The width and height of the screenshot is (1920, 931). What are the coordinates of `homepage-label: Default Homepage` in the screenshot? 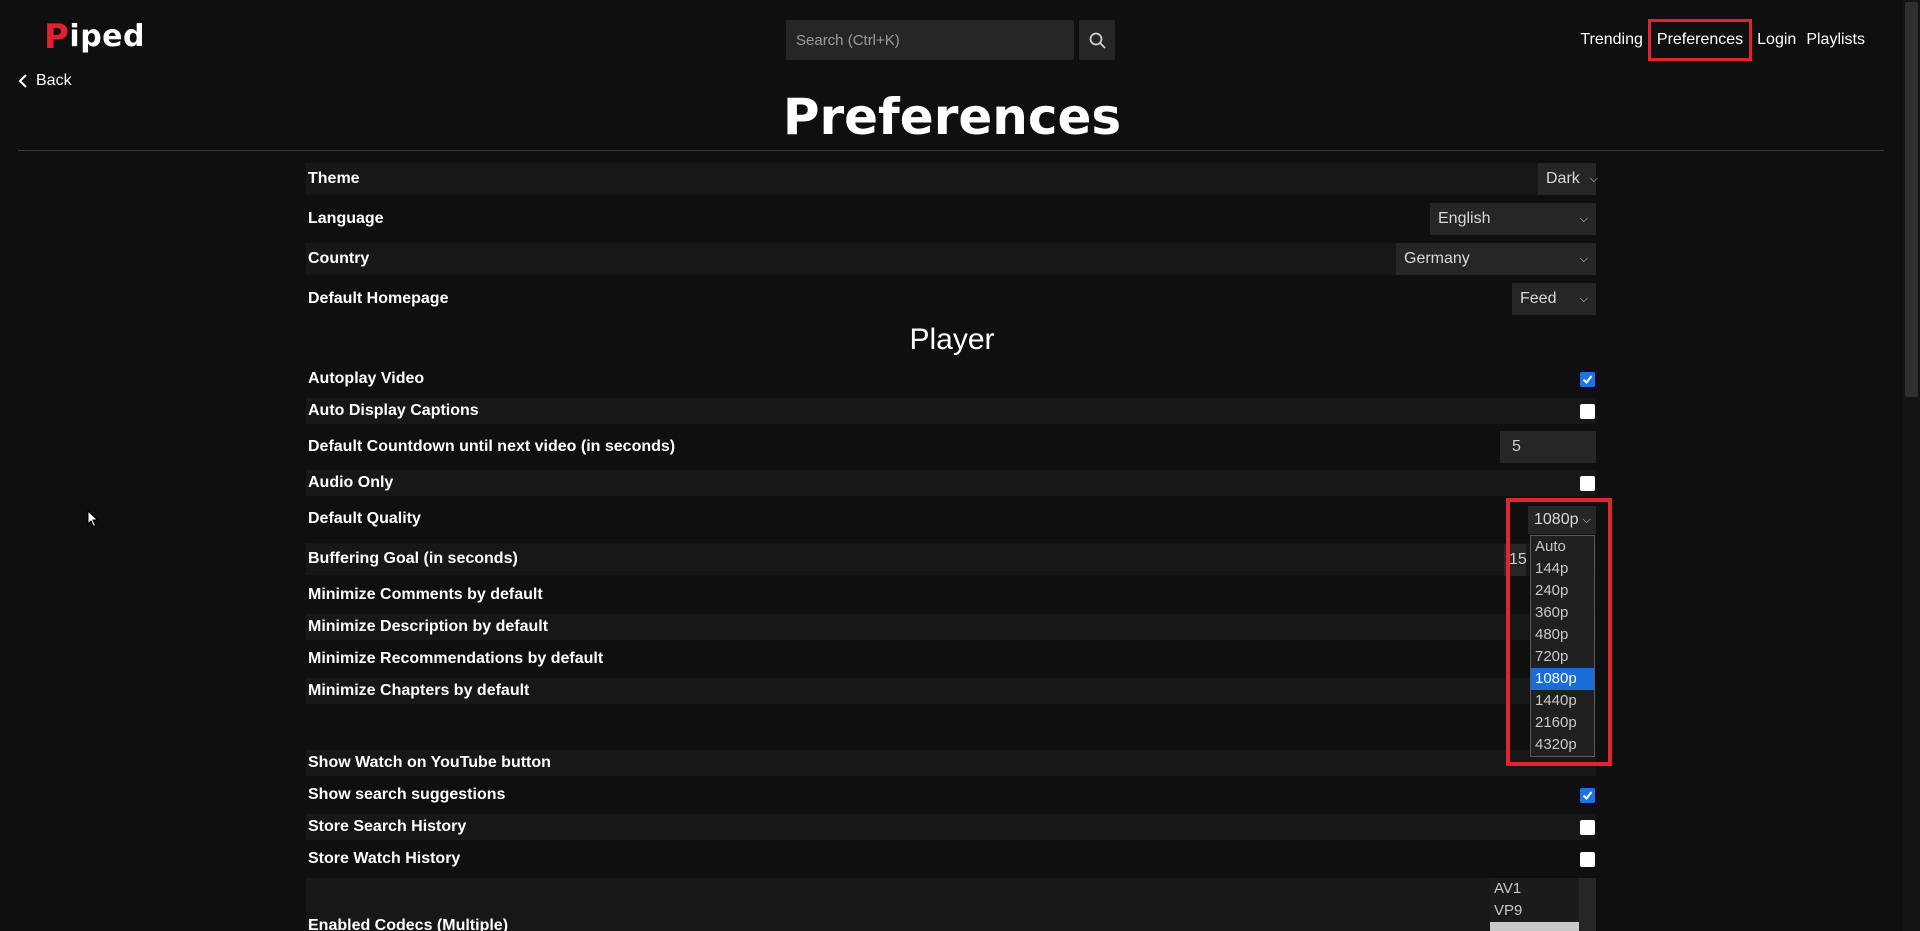 It's located at (378, 298).